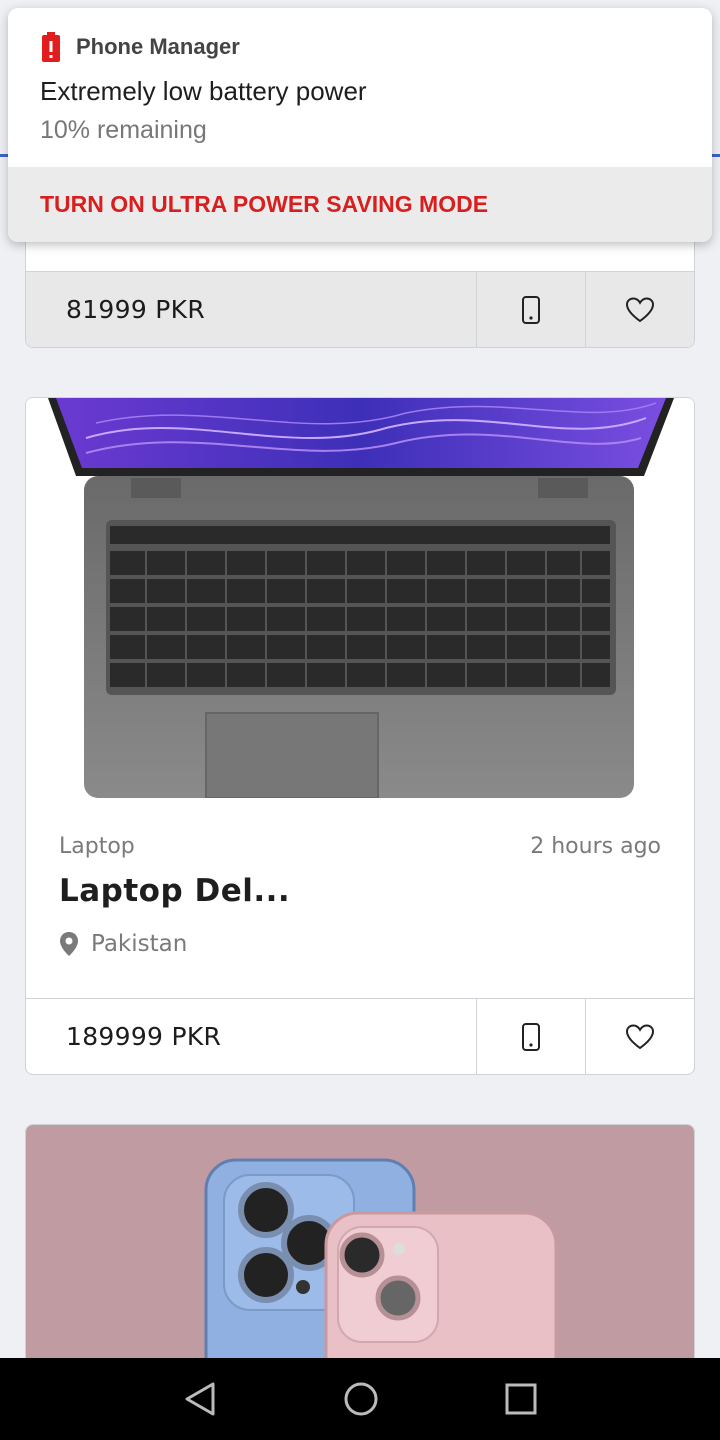  I want to click on phones-photo, so click(381, 1258).